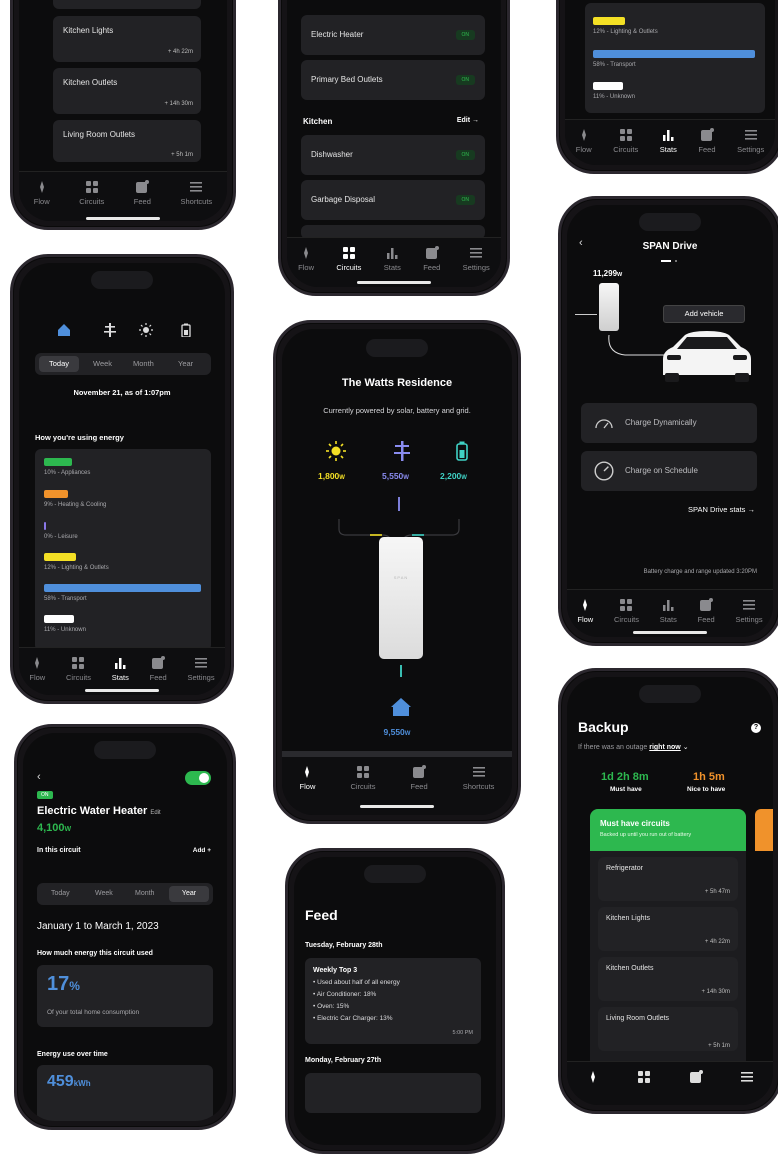  What do you see at coordinates (669, 471) in the screenshot?
I see `charge-on-schedule-option: Charge on Schedule` at bounding box center [669, 471].